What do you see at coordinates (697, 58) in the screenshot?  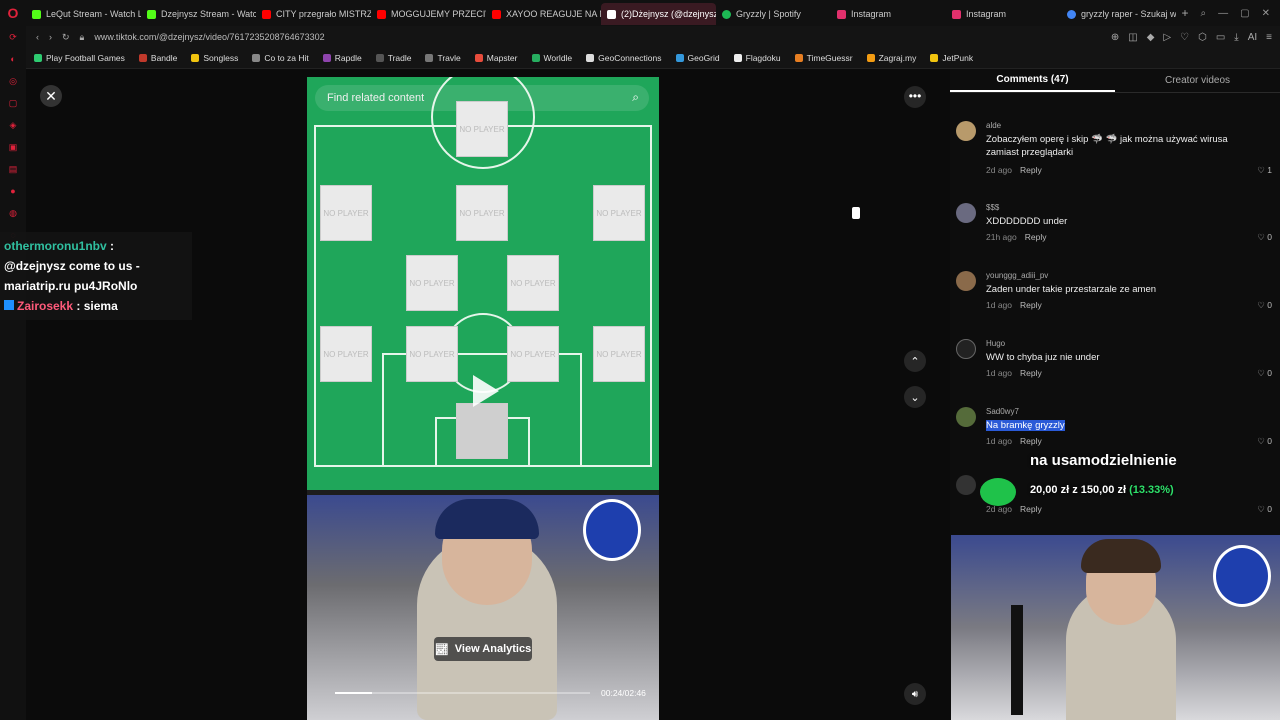 I see `bookmark-geogrid: GeoGrid` at bounding box center [697, 58].